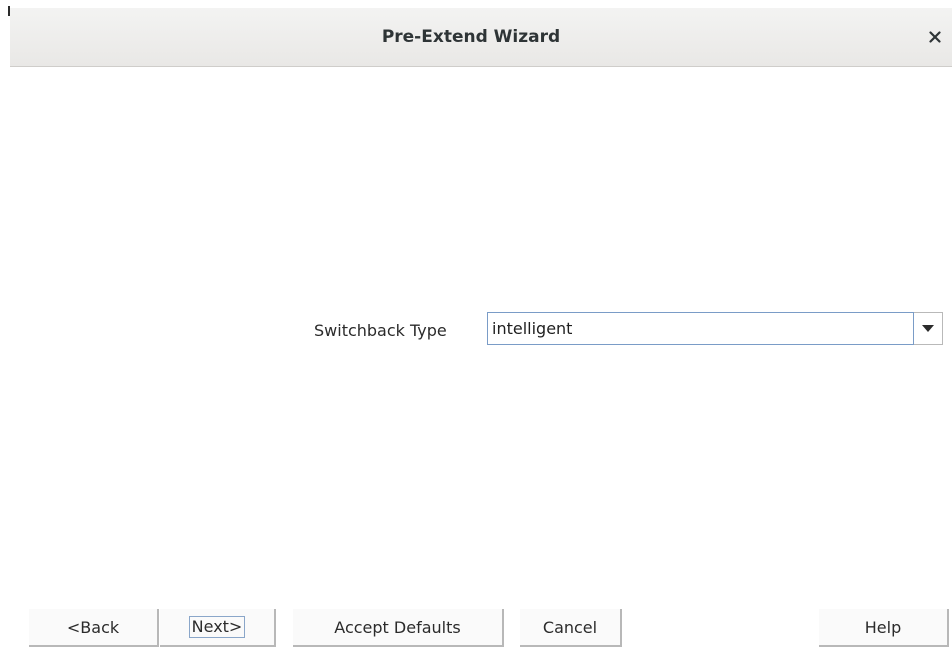  I want to click on switchback-type-combobox: intelligent, so click(715, 328).